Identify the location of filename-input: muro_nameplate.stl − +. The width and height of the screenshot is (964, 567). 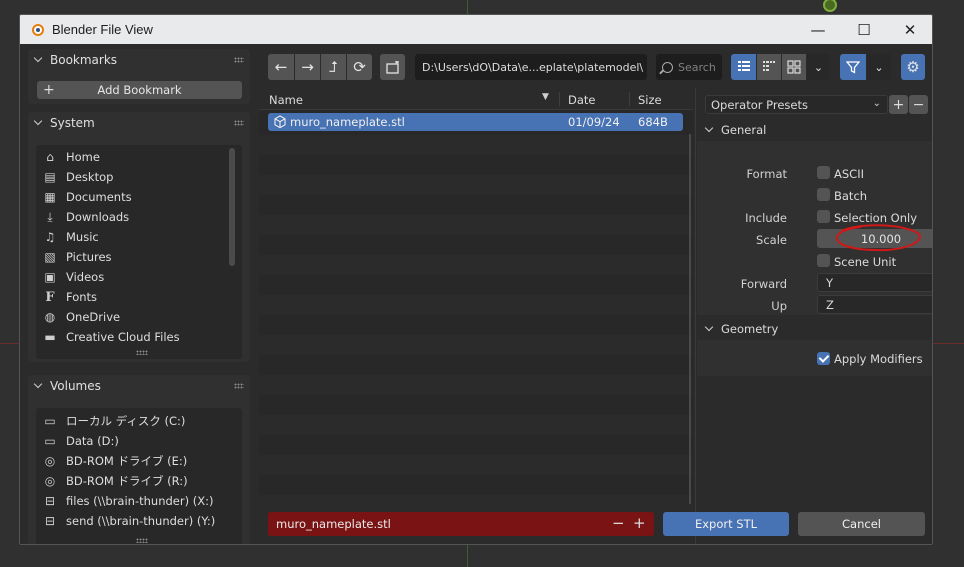
(461, 524).